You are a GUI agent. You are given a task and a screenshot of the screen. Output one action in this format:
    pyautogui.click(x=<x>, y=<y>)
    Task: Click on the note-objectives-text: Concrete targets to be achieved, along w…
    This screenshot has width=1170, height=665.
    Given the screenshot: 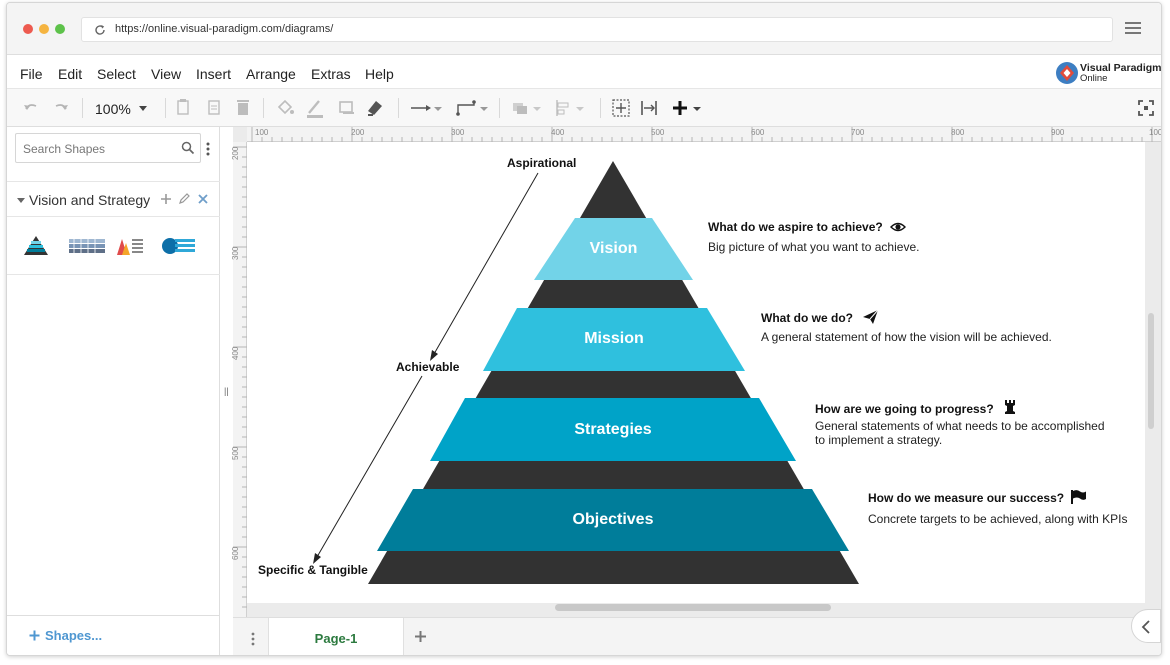 What is the action you would take?
    pyautogui.click(x=998, y=519)
    